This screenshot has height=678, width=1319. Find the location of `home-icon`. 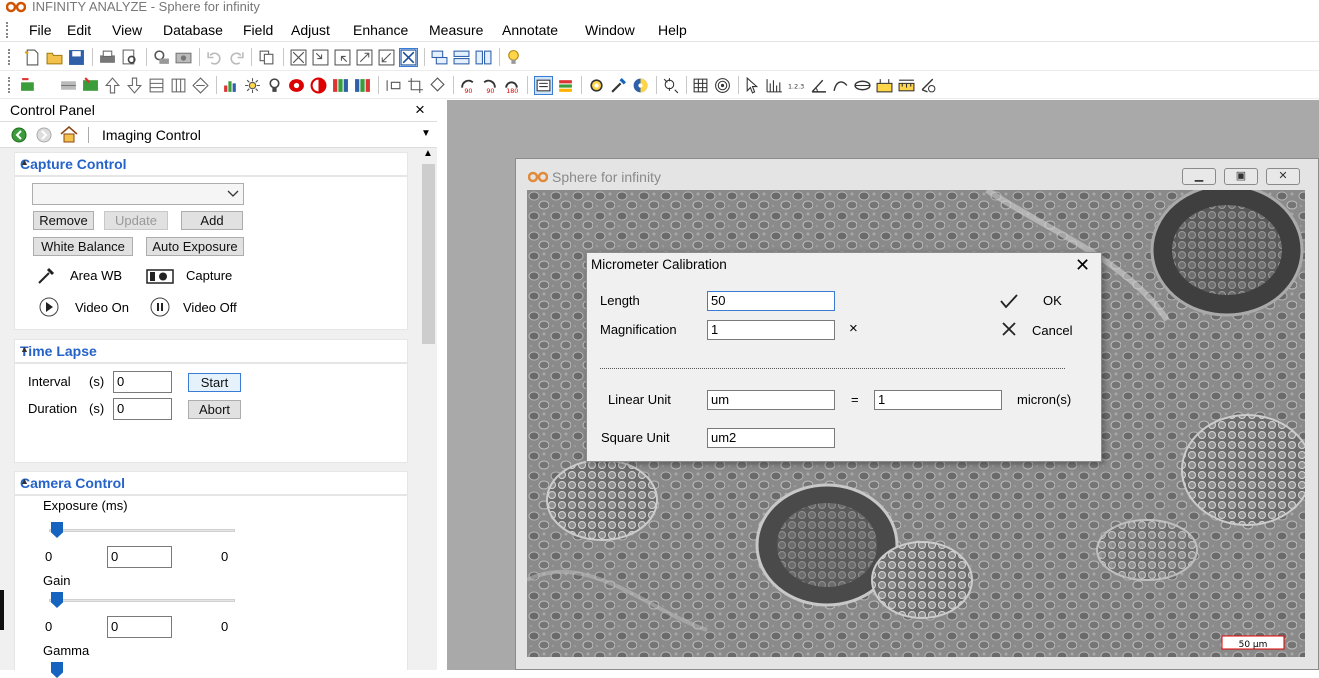

home-icon is located at coordinates (69, 134).